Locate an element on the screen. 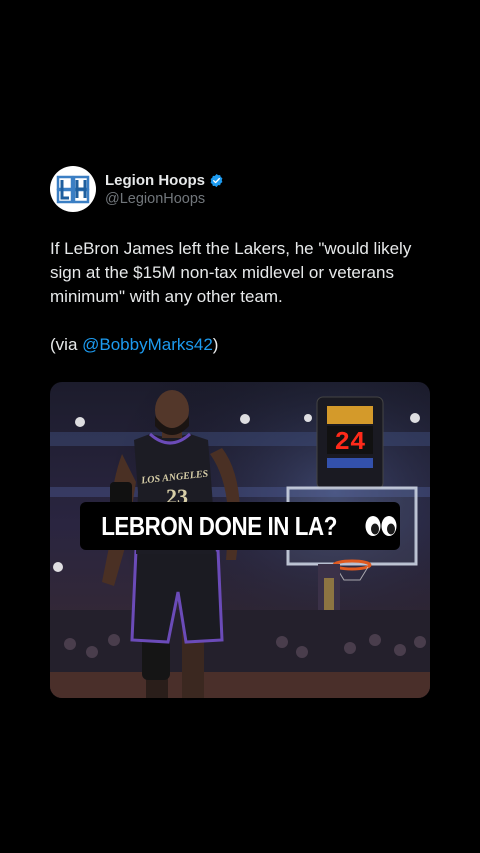  media-caption-overlay: LEBRON DONE IN LA? is located at coordinates (240, 526).